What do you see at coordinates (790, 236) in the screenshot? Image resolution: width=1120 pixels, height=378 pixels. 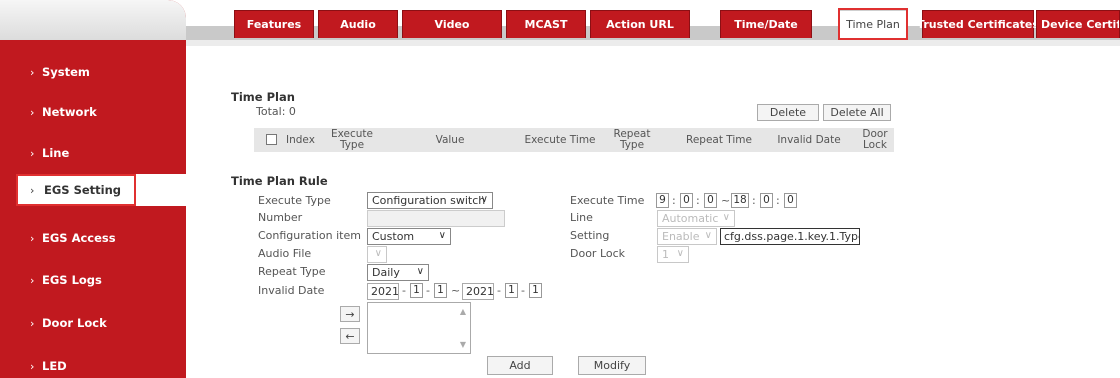 I see `setting-text-field: cfg.dss.page.1.key.1.Type=` at bounding box center [790, 236].